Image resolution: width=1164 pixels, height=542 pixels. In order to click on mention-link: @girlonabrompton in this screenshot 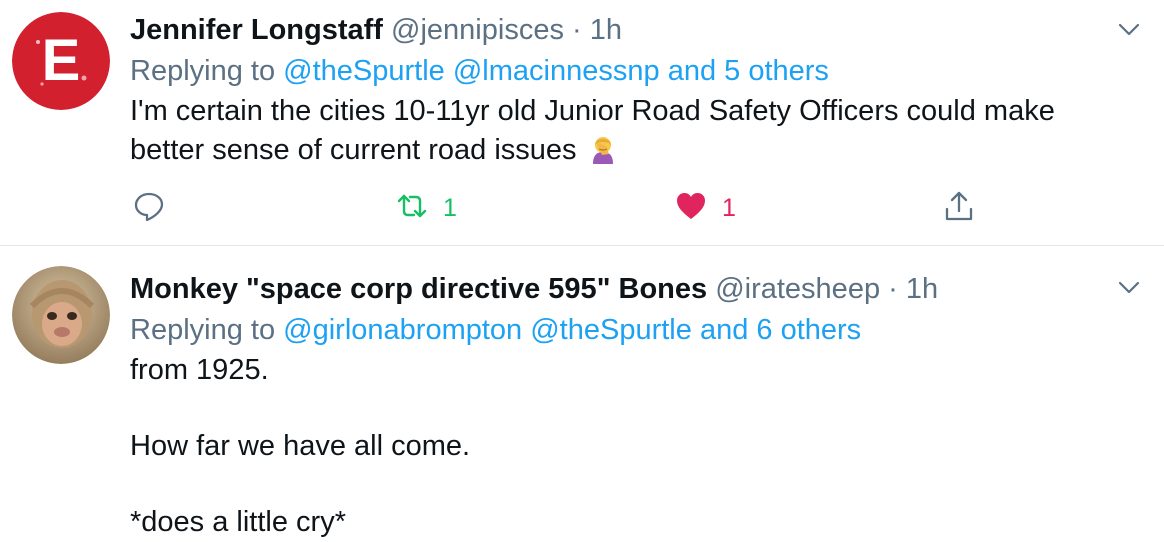, I will do `click(402, 330)`.